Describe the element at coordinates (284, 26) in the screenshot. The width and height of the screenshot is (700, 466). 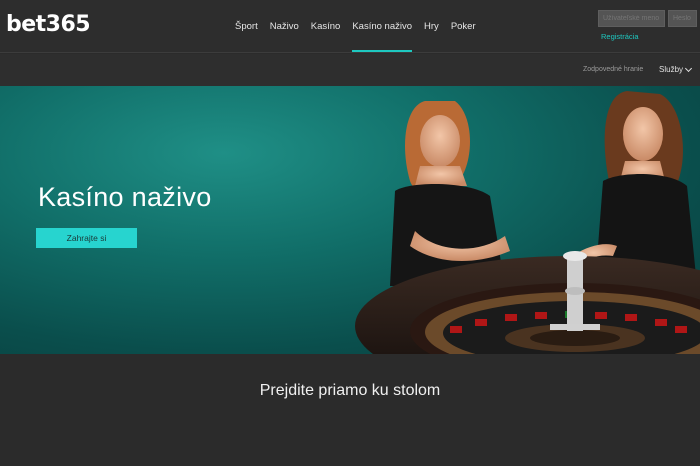
I see `nav-item-live: Naživo` at that location.